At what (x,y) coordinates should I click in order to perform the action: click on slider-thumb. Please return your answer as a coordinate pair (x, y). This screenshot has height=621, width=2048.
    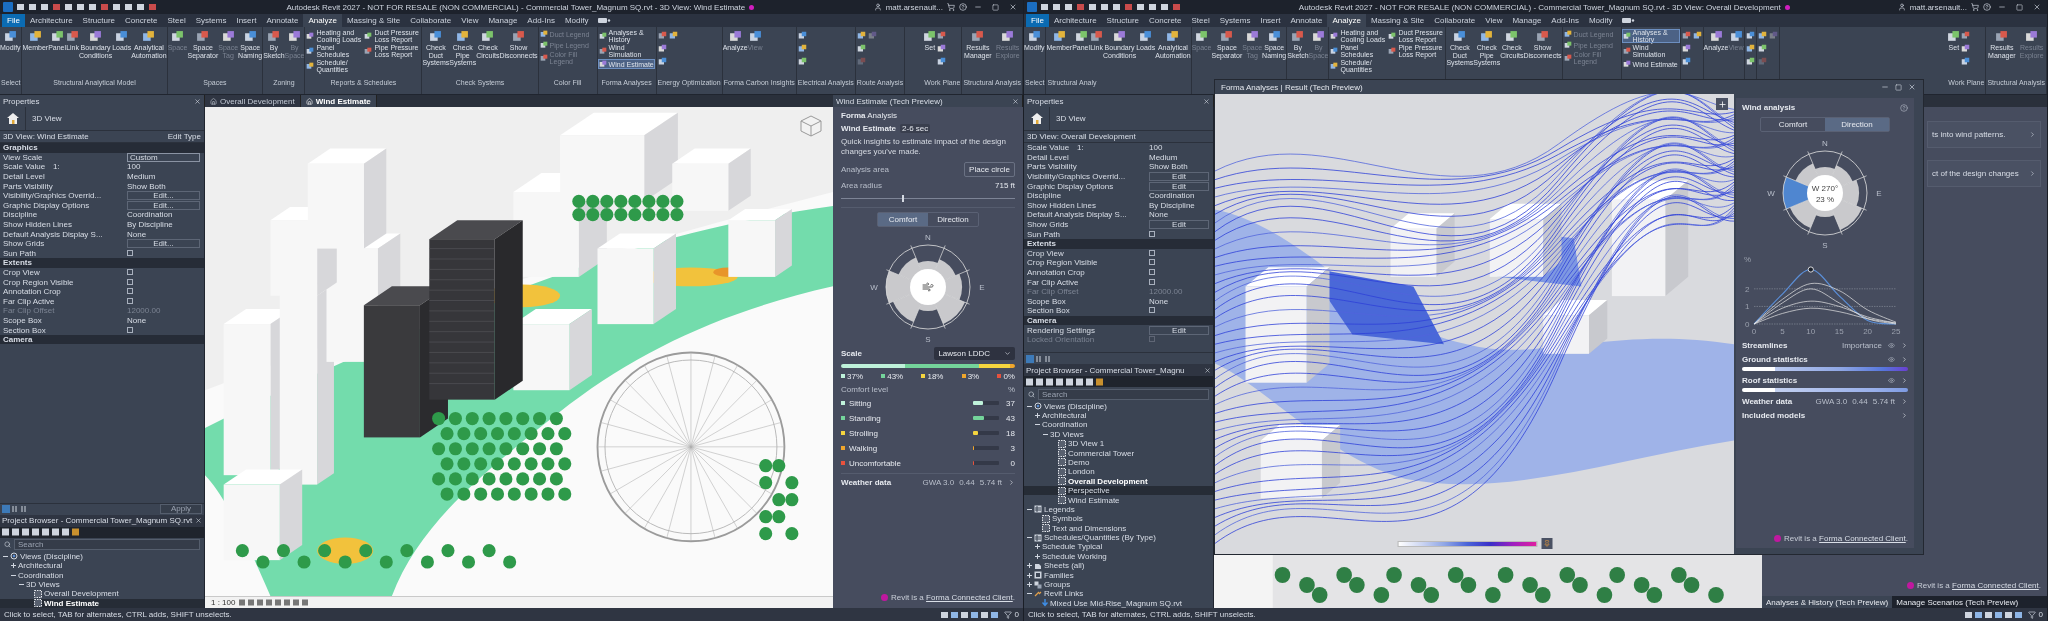
    Looking at the image, I should click on (902, 198).